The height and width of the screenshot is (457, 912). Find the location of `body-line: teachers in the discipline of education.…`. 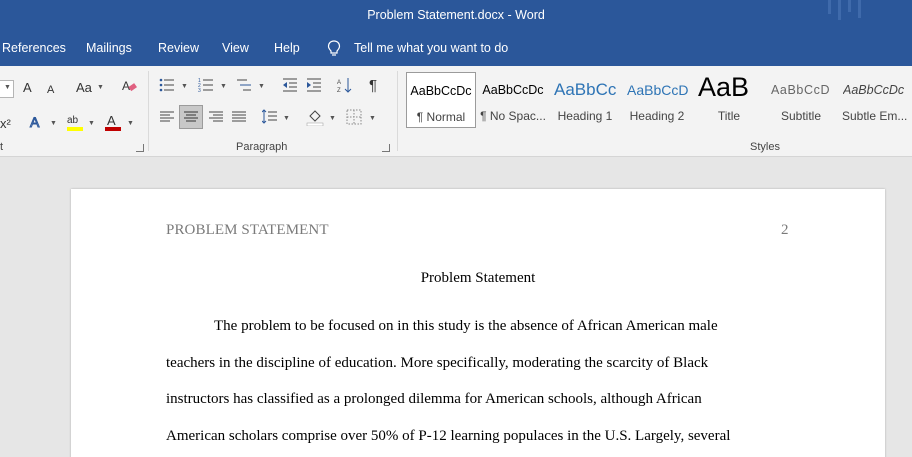

body-line: teachers in the discipline of education.… is located at coordinates (437, 363).